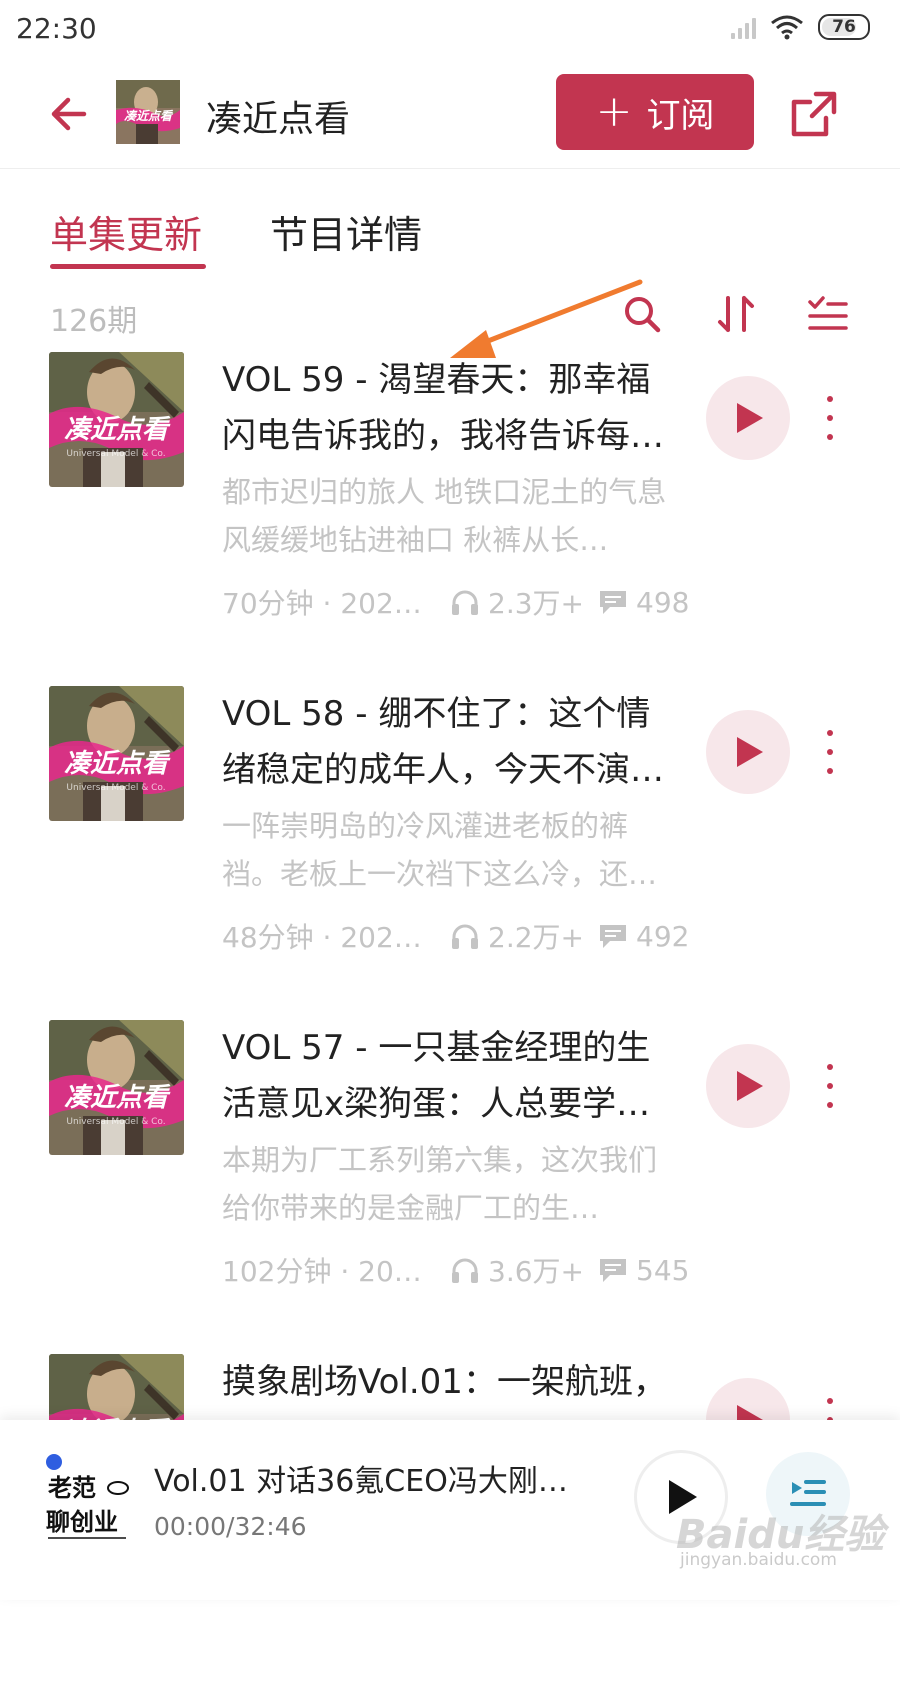  Describe the element at coordinates (680, 115) in the screenshot. I see `subscribe-label: 订阅` at that location.